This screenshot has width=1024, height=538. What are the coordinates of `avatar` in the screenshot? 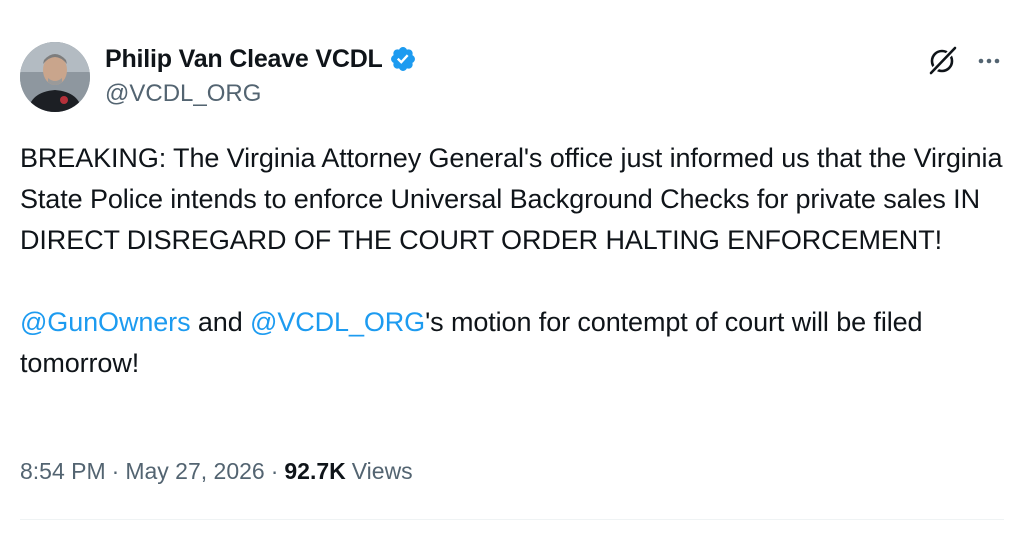 It's located at (55, 77).